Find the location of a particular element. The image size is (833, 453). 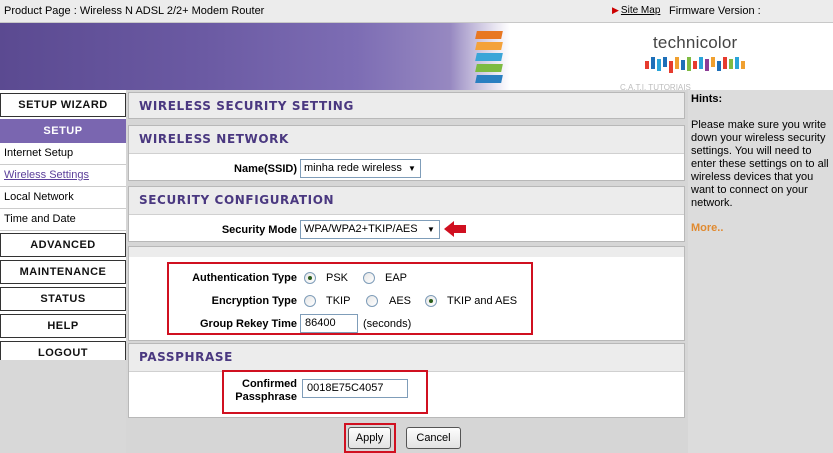

highlight-apply-box is located at coordinates (370, 438).